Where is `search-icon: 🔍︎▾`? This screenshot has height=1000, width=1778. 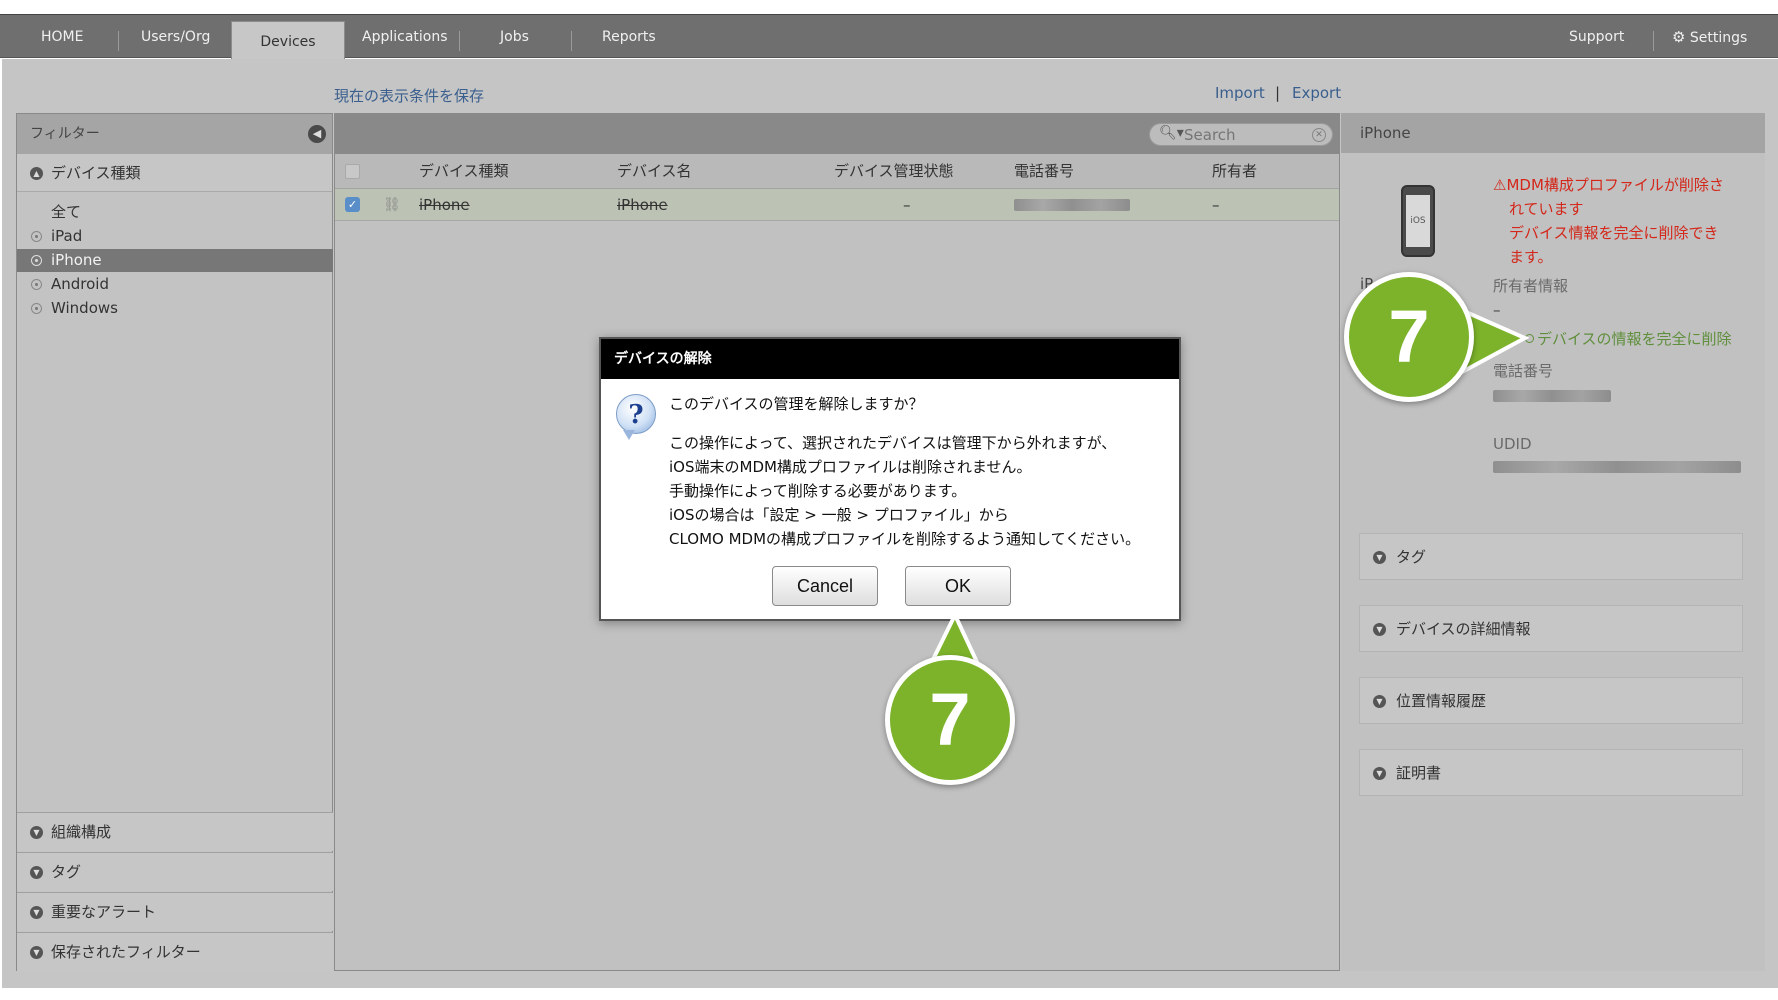
search-icon: 🔍︎▾ is located at coordinates (1171, 133).